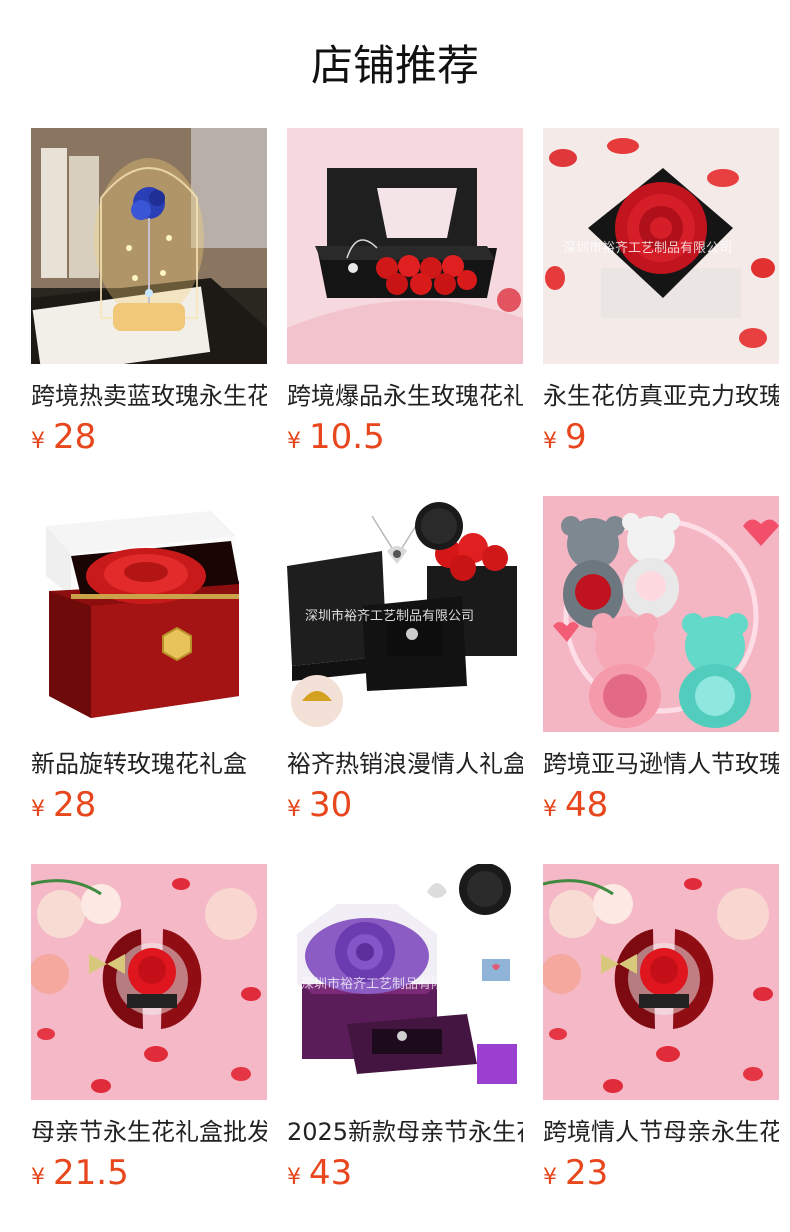  I want to click on product-card: 深圳市裕齐工艺制品有限公司 2025新款母亲节永生花 ¥43, so click(405, 1029).